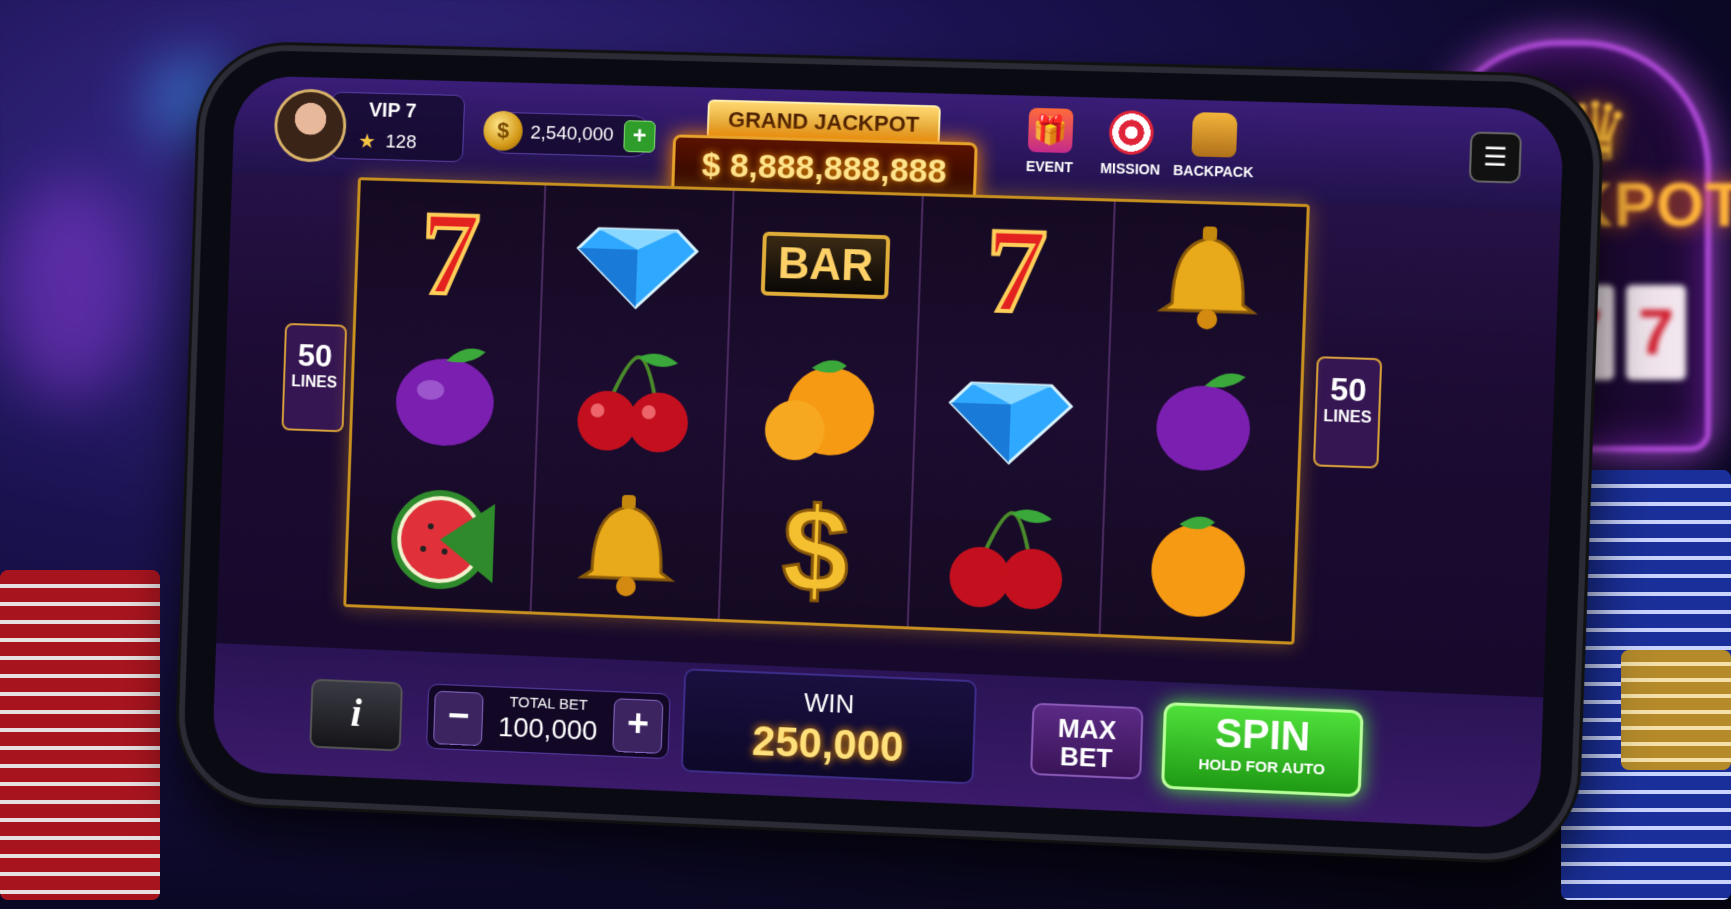 The height and width of the screenshot is (909, 1731). Describe the element at coordinates (70, 290) in the screenshot. I see `bg-glow-left` at that location.